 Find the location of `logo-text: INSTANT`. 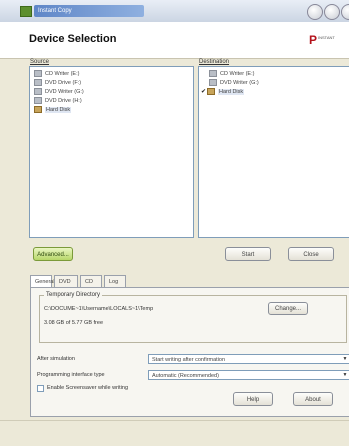

logo-text: INSTANT is located at coordinates (326, 37).